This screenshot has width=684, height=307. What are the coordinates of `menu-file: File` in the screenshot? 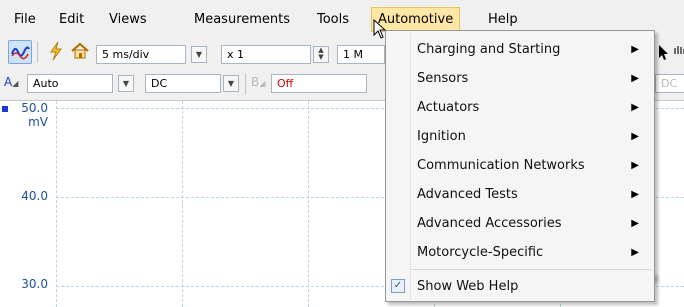 It's located at (25, 19).